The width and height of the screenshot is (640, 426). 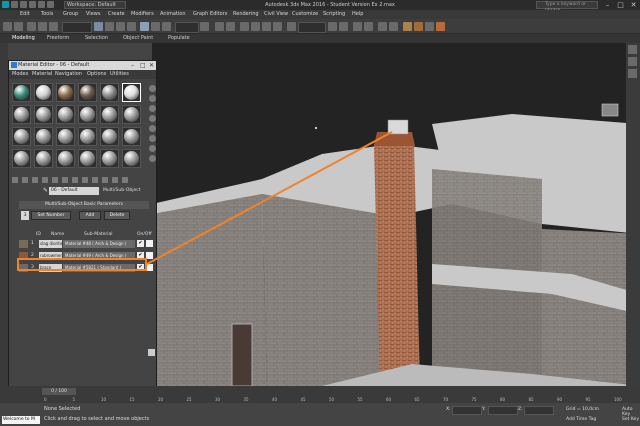 I want to click on x-coordinate-field, so click(x=467, y=410).